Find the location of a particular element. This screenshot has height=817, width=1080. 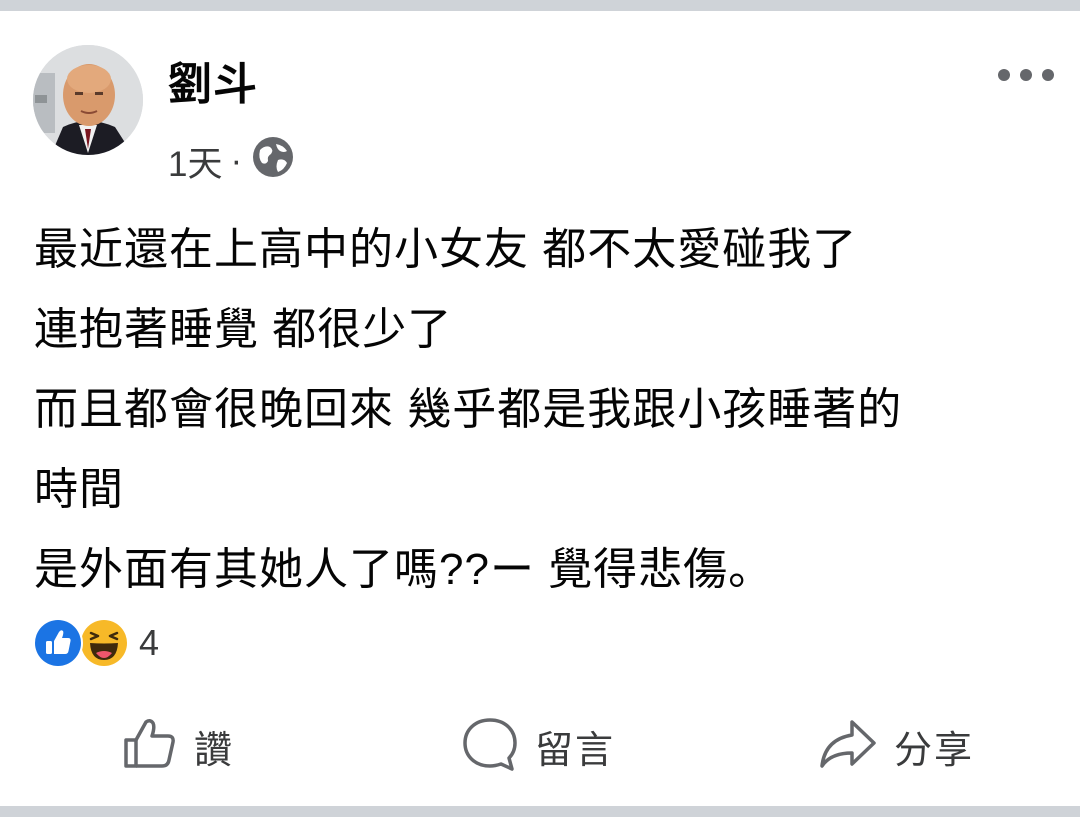

globe-icon is located at coordinates (273, 161).